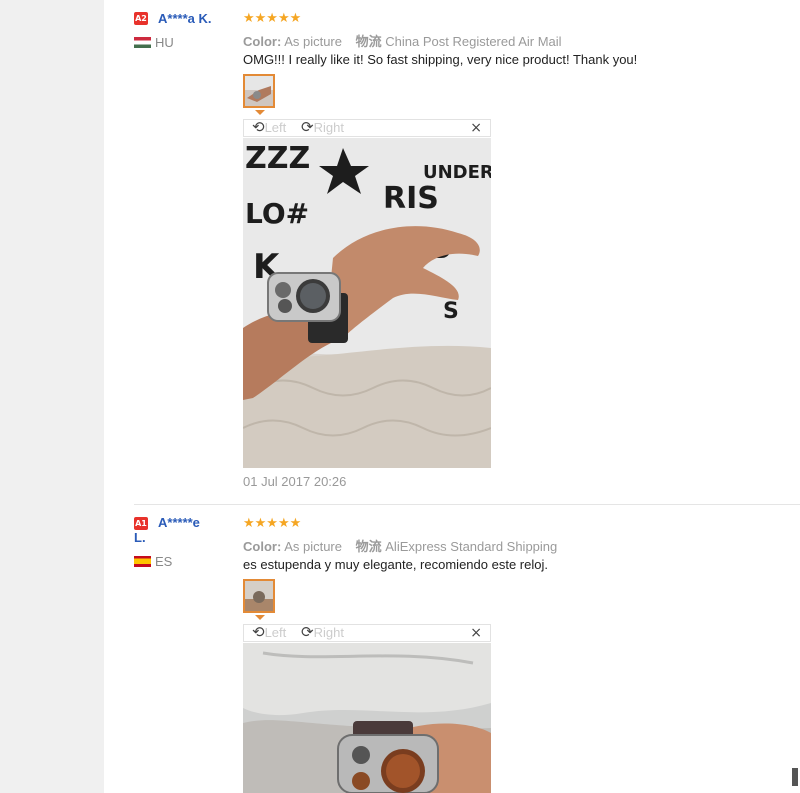  What do you see at coordinates (184, 18) in the screenshot?
I see `reviewer-name: A****a K.` at bounding box center [184, 18].